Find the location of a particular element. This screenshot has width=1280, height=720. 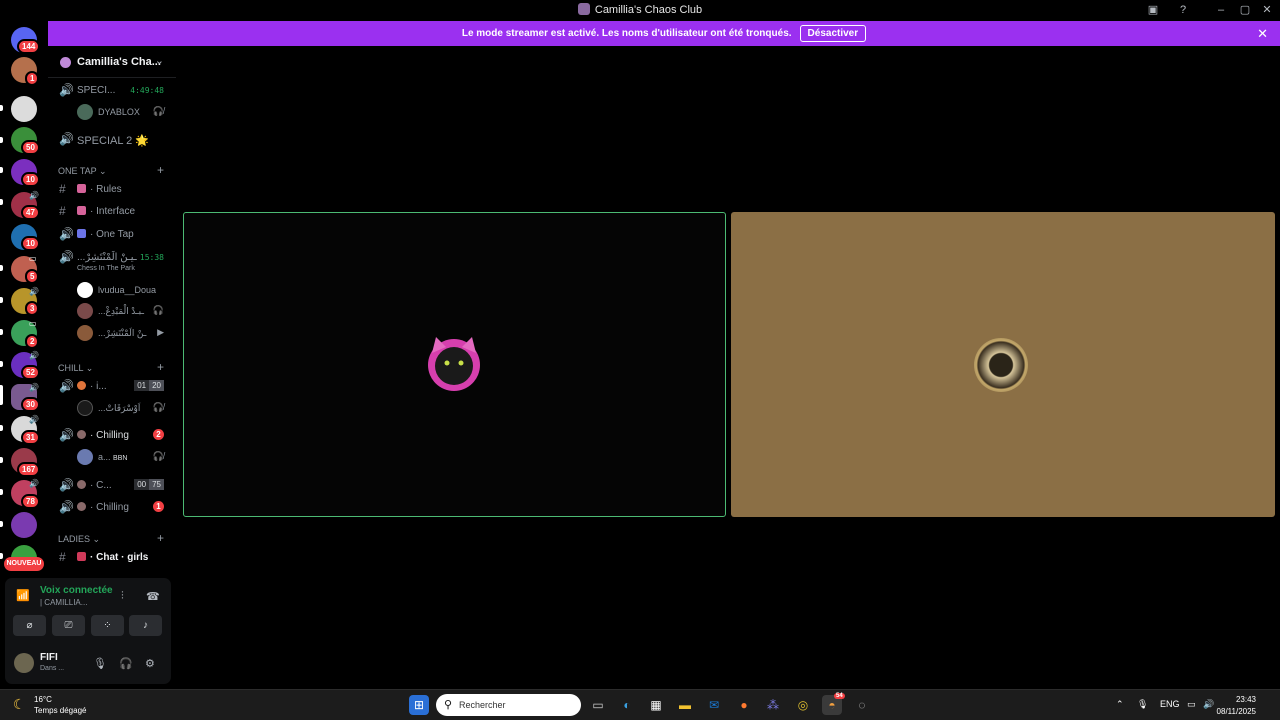

minimize-icon: – is located at coordinates (1221, 10).